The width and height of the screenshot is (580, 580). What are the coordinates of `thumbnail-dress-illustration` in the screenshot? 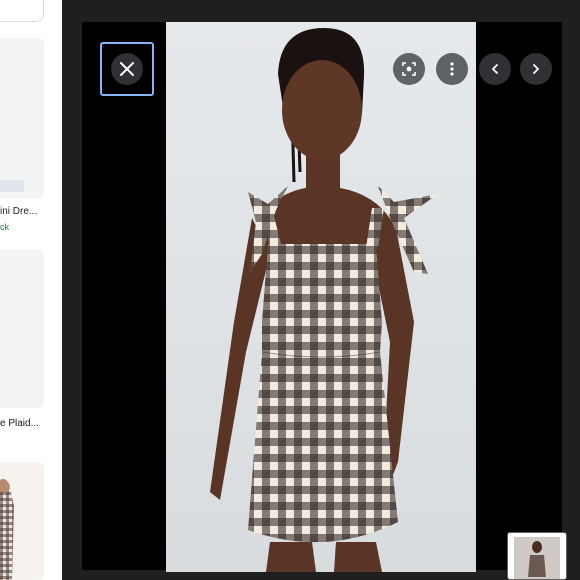 It's located at (537, 558).